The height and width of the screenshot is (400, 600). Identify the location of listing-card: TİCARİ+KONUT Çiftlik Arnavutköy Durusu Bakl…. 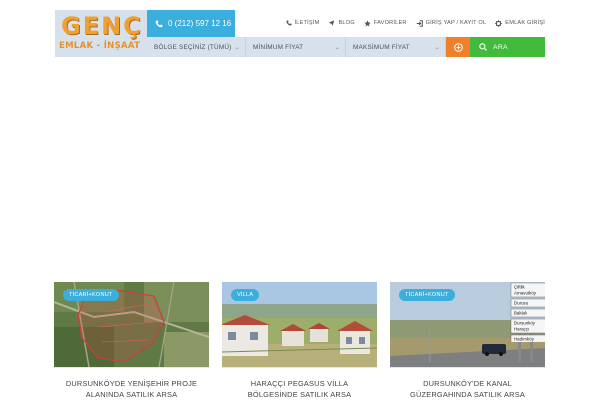
(467, 341).